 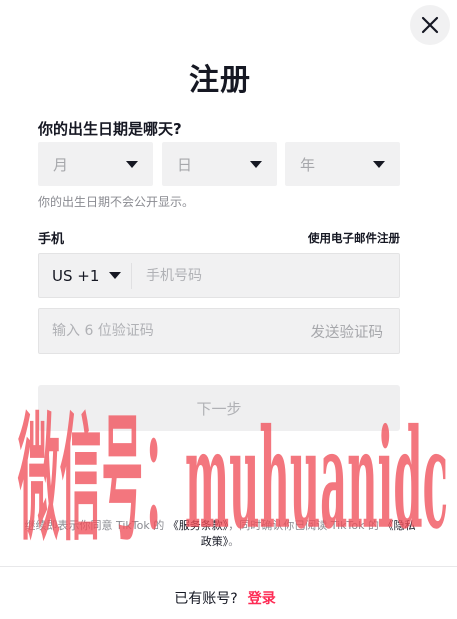 I want to click on footer: 已有账号? 登录, so click(x=225, y=598).